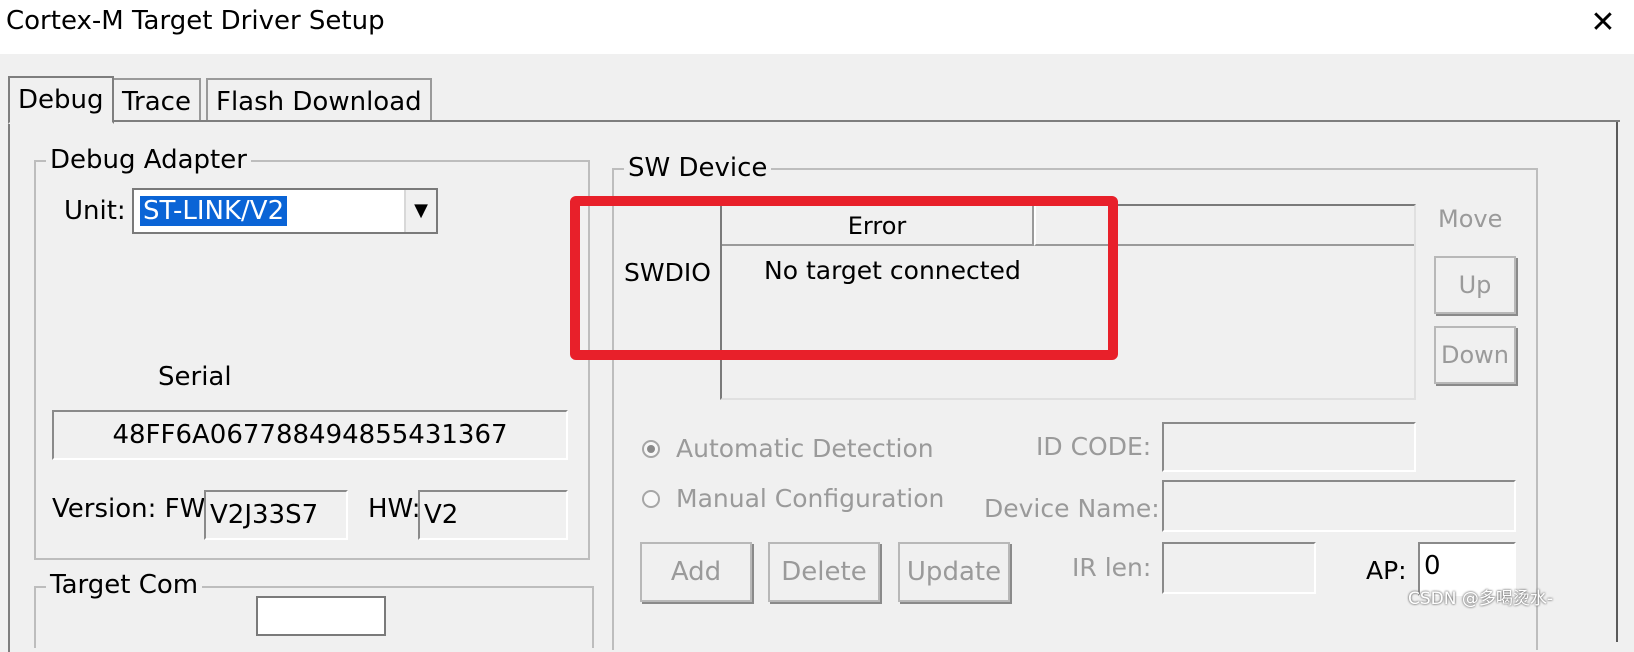  What do you see at coordinates (493, 515) in the screenshot?
I see `hw-version-field: V2` at bounding box center [493, 515].